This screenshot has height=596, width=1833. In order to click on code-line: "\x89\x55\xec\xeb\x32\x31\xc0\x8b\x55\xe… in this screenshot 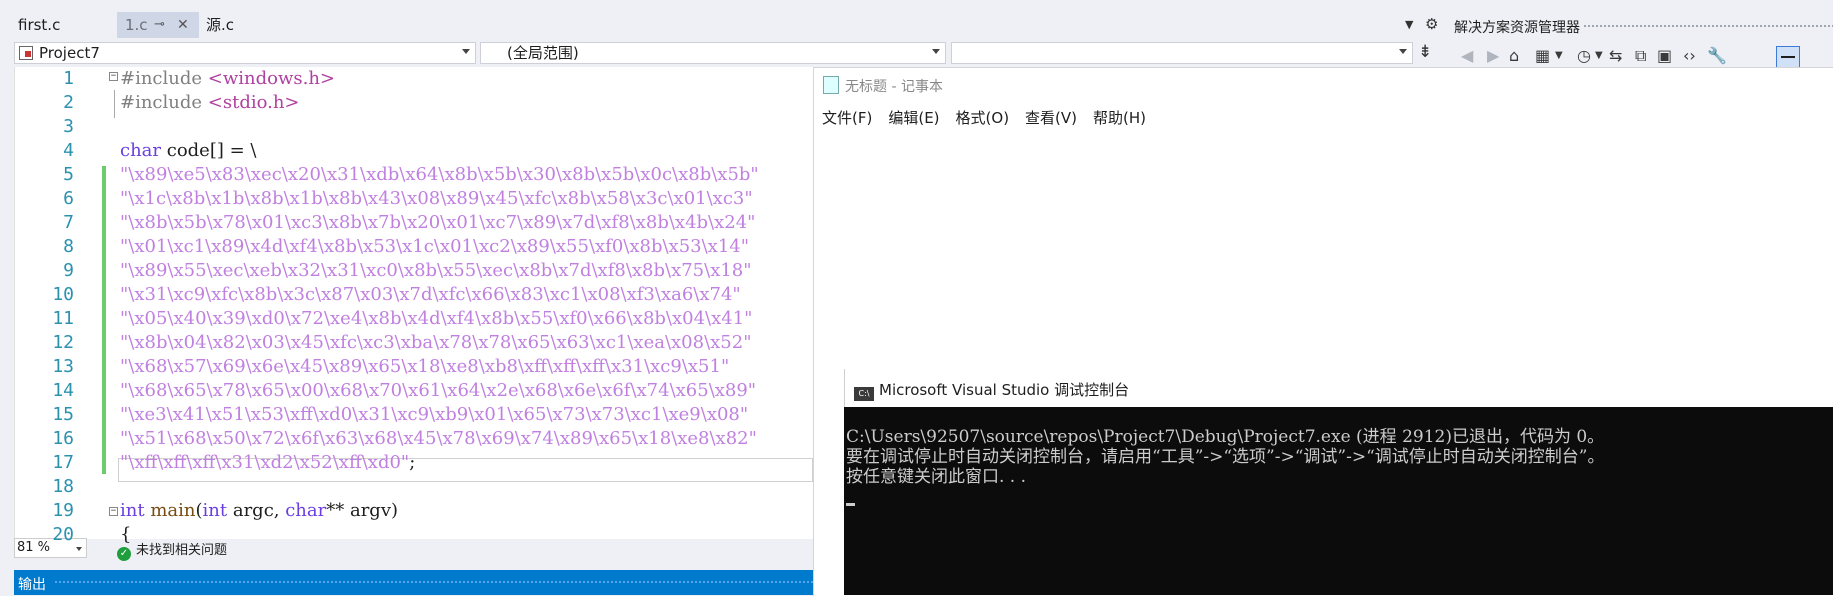, I will do `click(436, 271)`.